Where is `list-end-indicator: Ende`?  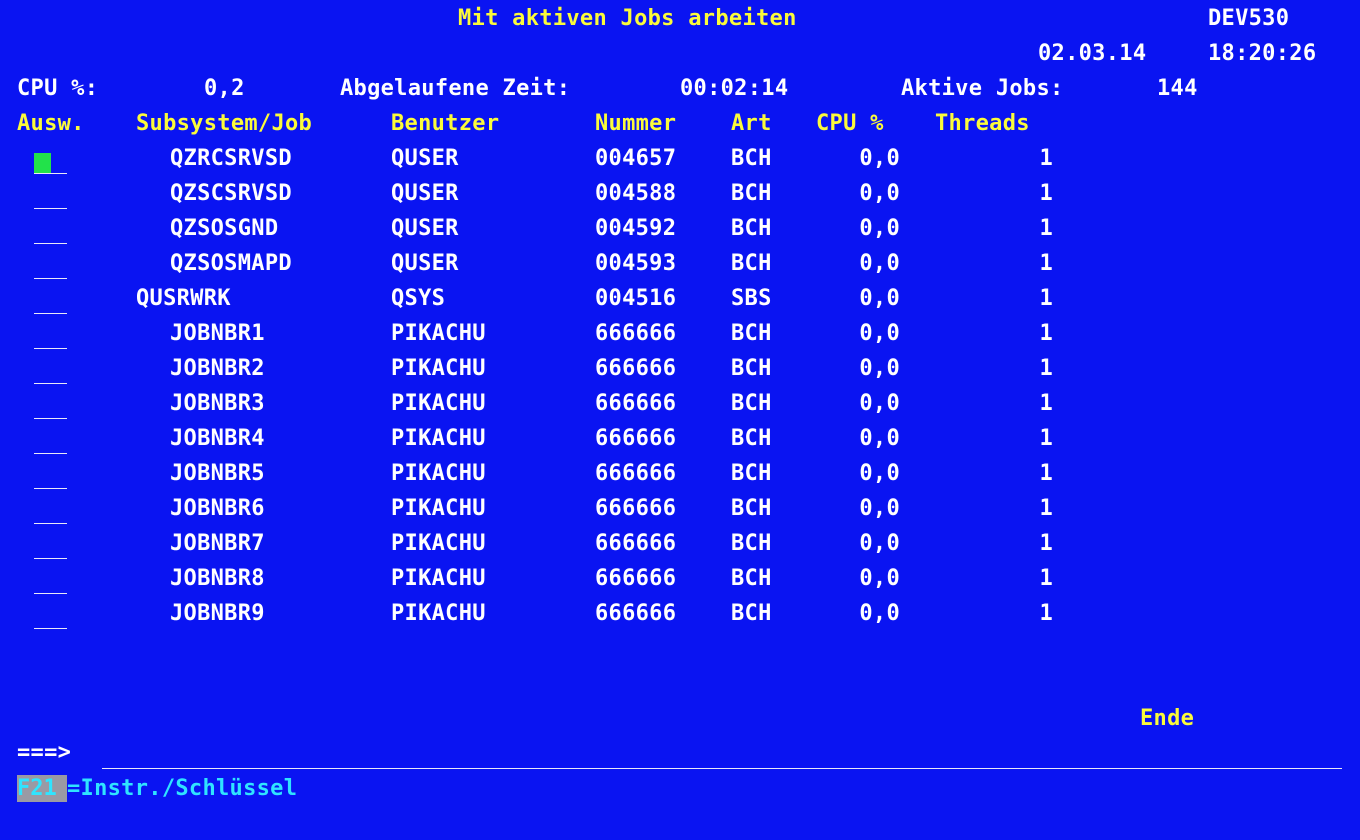
list-end-indicator: Ende is located at coordinates (1167, 718).